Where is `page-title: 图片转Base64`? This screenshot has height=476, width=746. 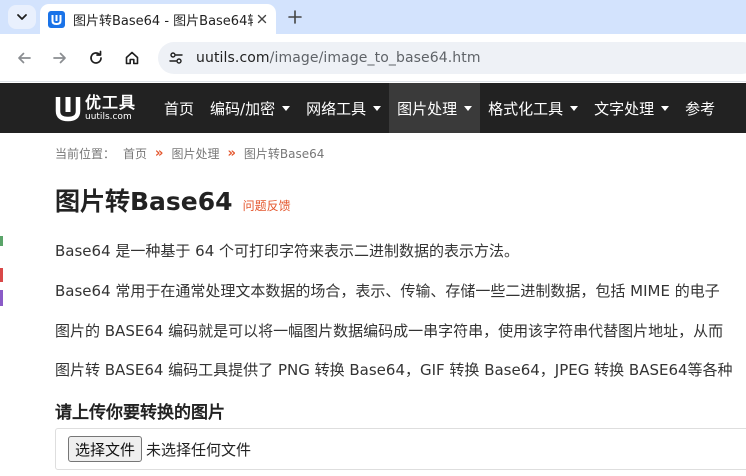 page-title: 图片转Base64 is located at coordinates (144, 201).